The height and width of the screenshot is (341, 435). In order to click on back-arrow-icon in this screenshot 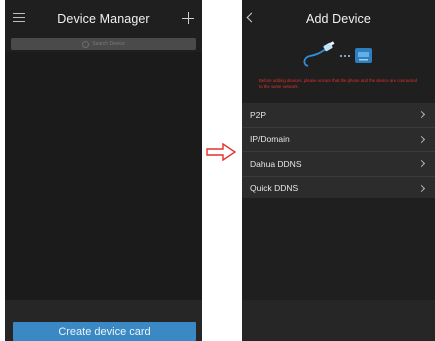, I will do `click(251, 17)`.